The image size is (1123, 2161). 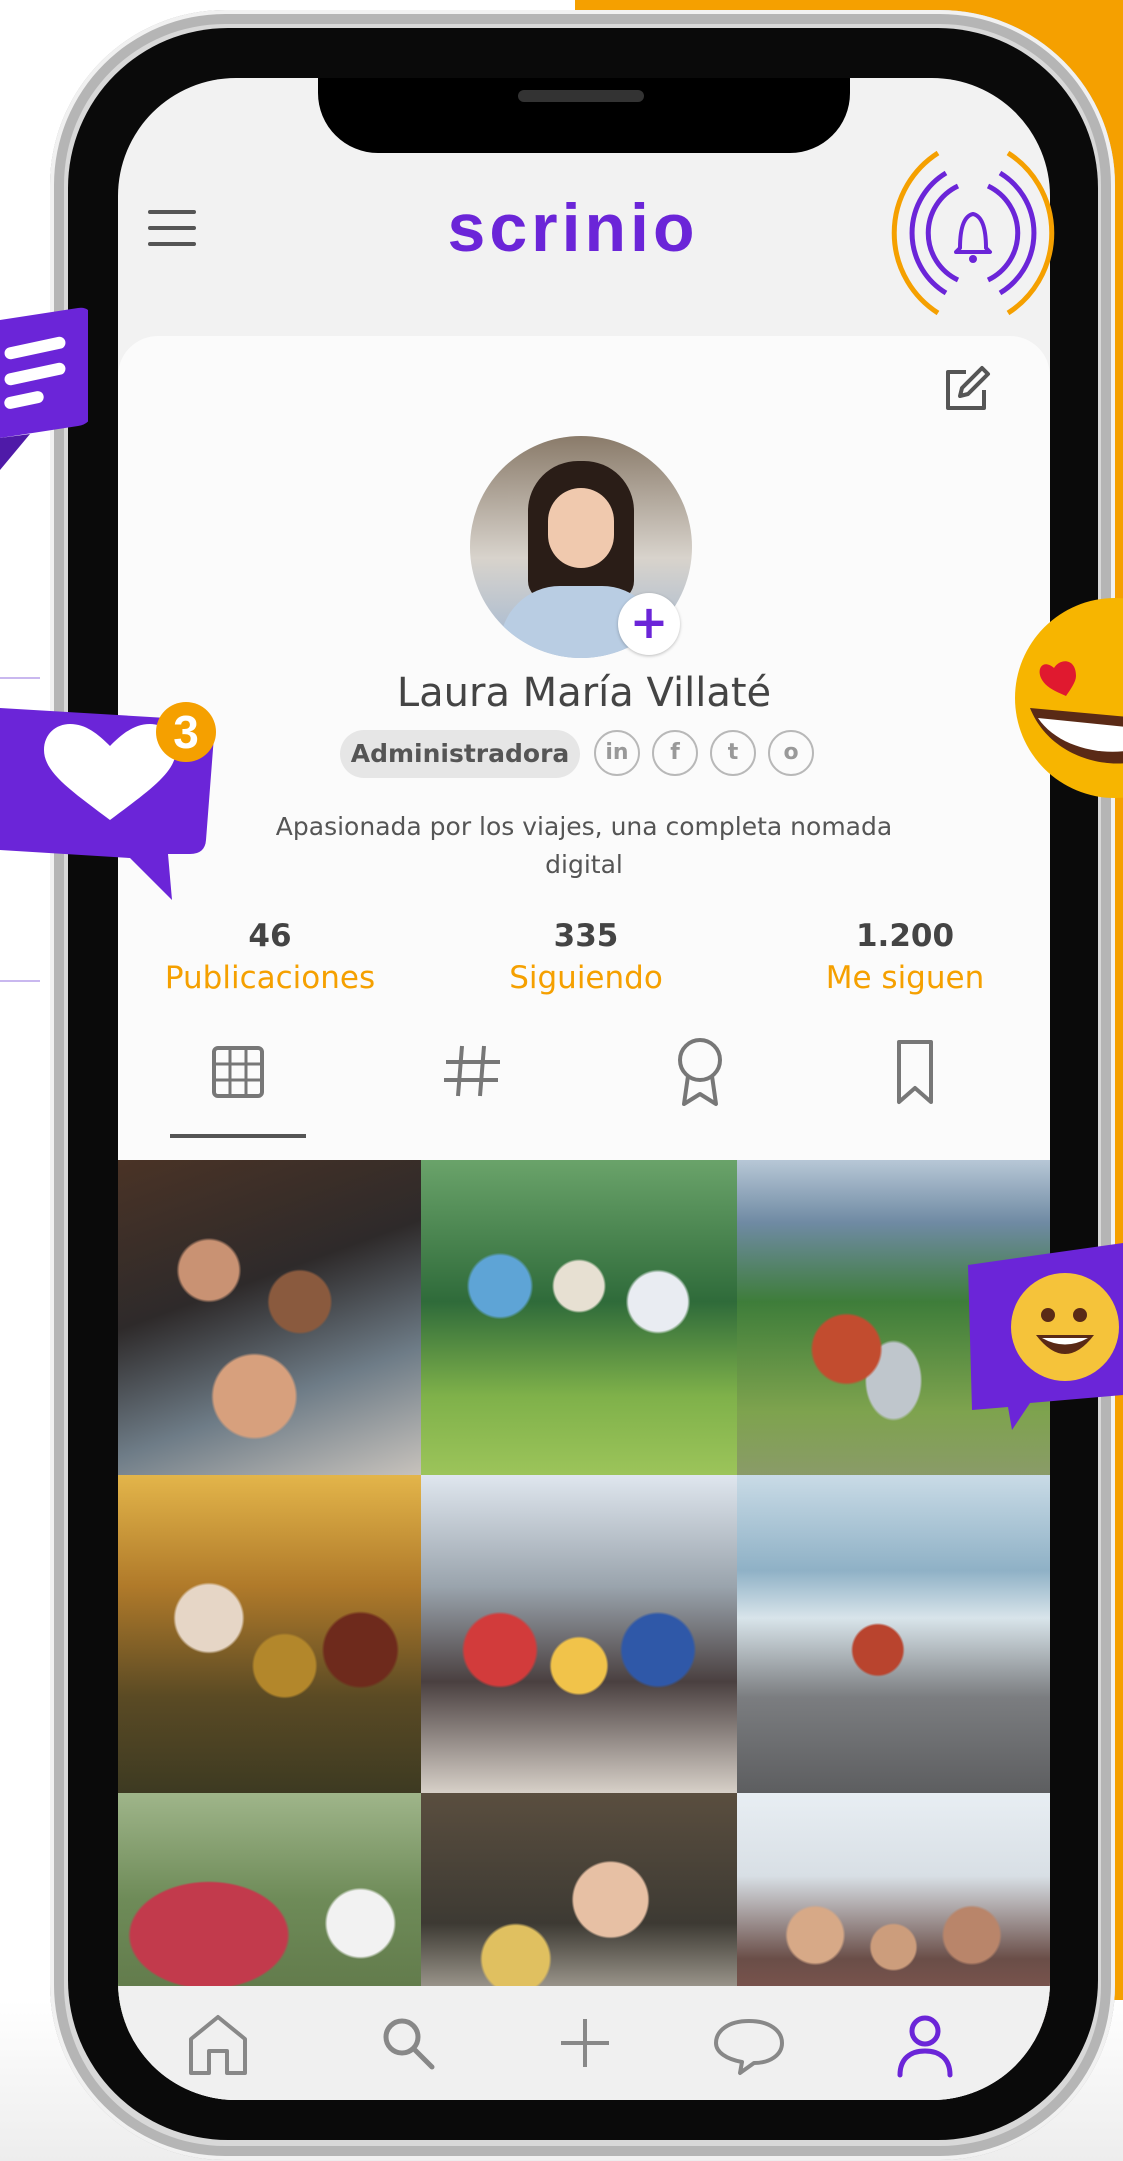 What do you see at coordinates (238, 1136) in the screenshot?
I see `active-tab-indicator` at bounding box center [238, 1136].